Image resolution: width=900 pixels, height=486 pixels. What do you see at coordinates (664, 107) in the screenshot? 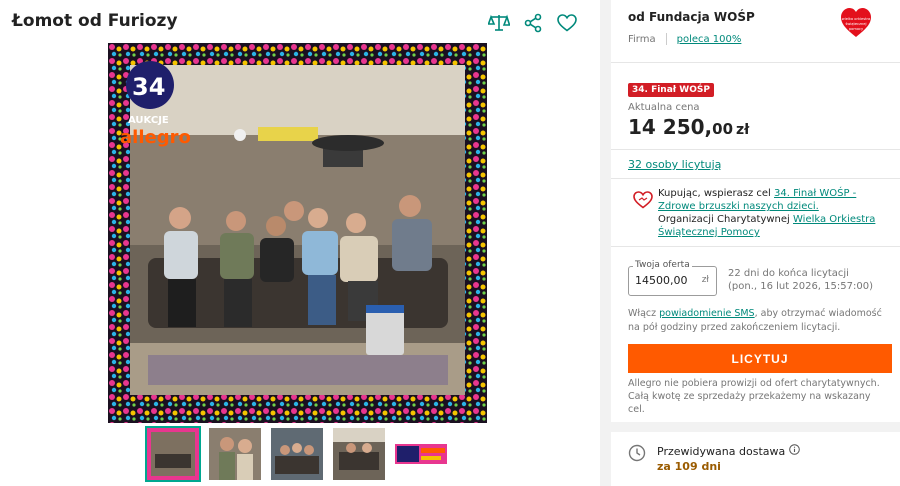
I see `price-label: Aktualna cena` at bounding box center [664, 107].